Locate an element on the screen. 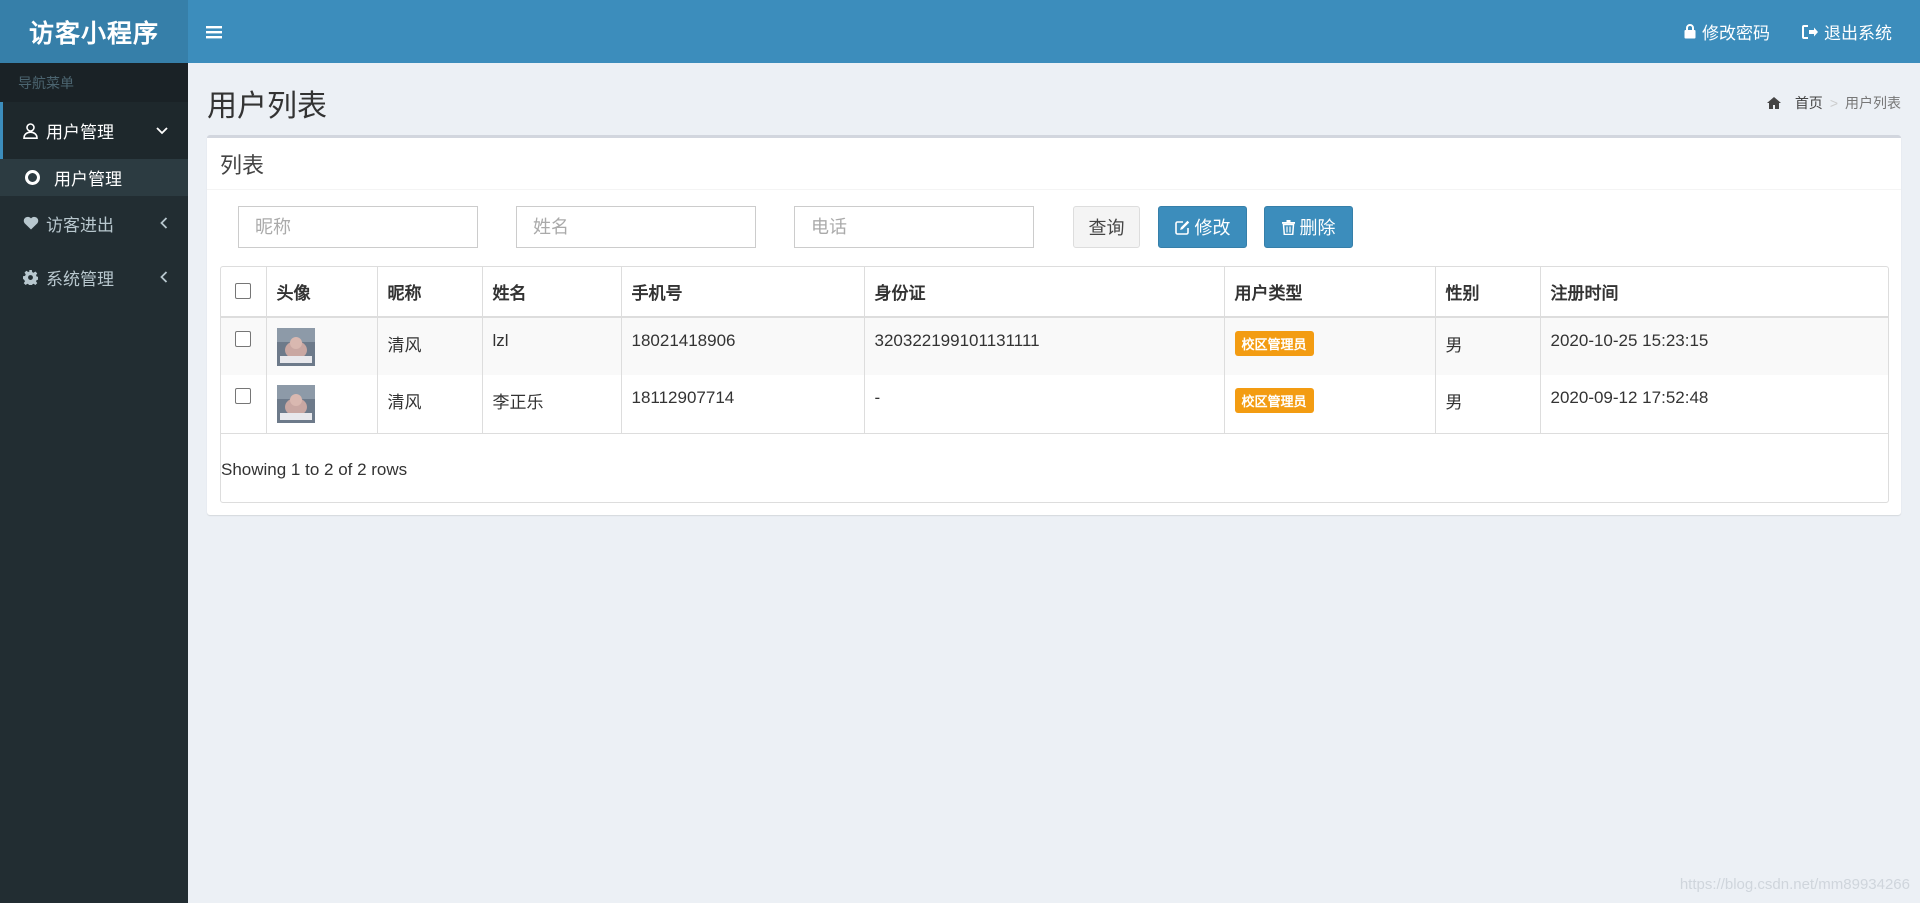 This screenshot has height=903, width=1920. column-header: 性别 is located at coordinates (1487, 292).